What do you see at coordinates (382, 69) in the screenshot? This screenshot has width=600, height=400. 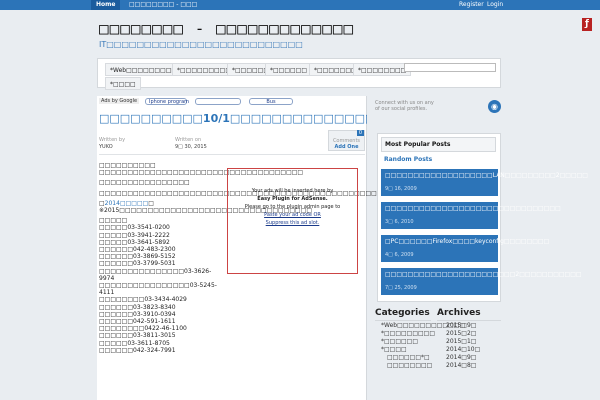 I see `nav-item-6: *□□□□□□□□` at bounding box center [382, 69].